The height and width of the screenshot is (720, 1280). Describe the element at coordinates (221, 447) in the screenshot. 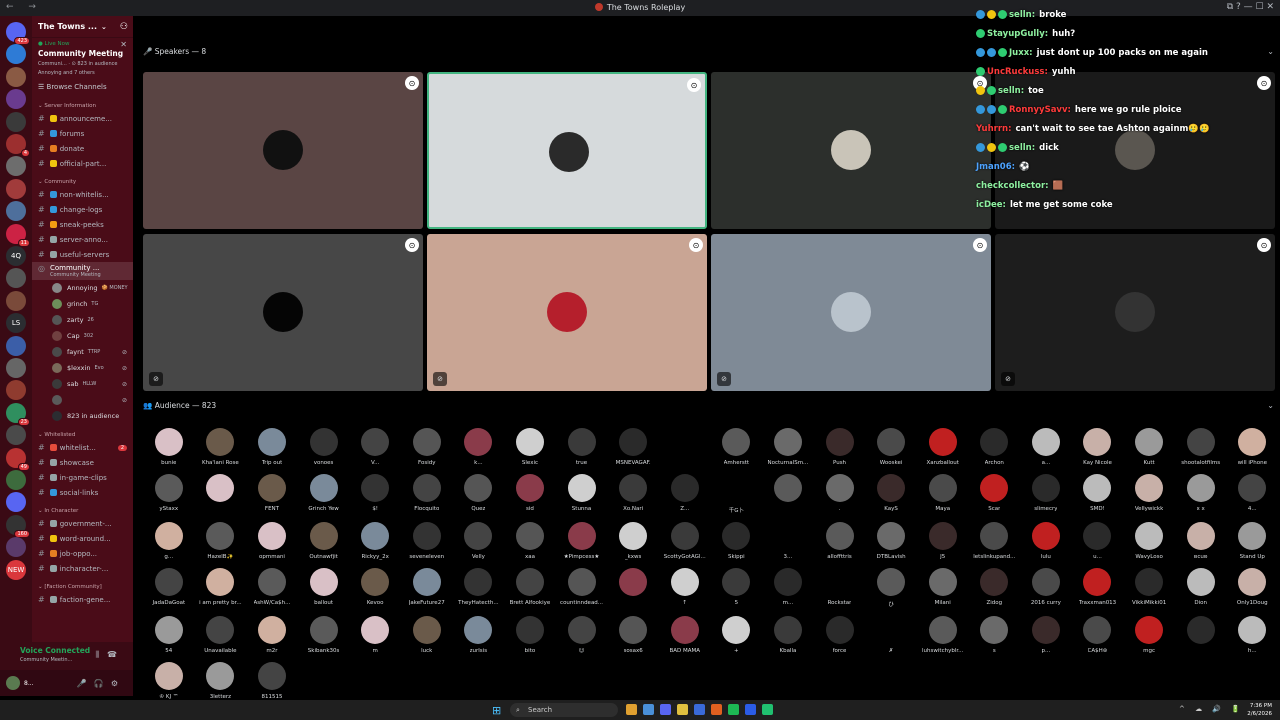

I see `audience-member: Kha'lani Rose` at that location.